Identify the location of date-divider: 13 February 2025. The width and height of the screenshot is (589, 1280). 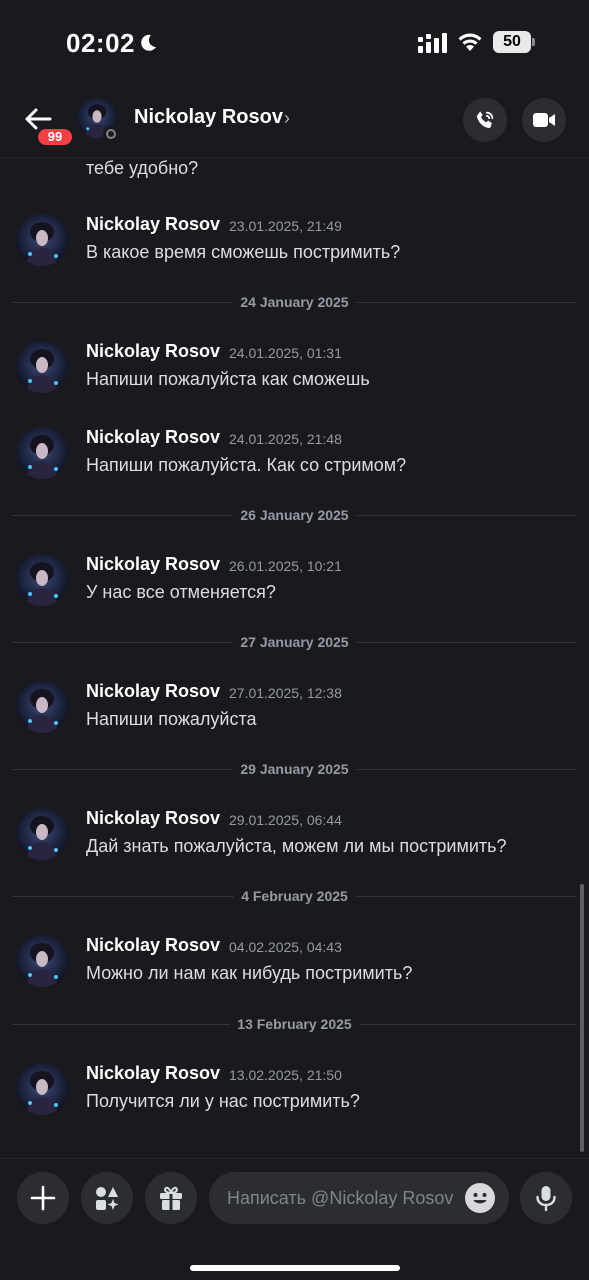
(294, 1024).